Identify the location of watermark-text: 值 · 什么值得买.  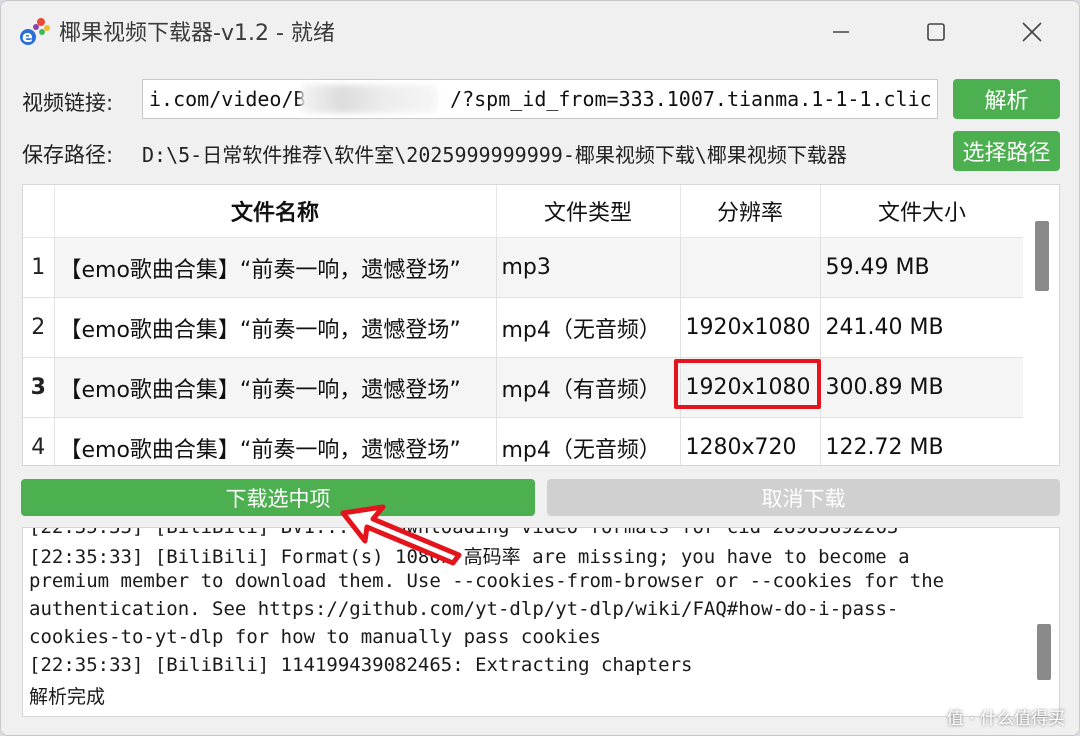
(1005, 719).